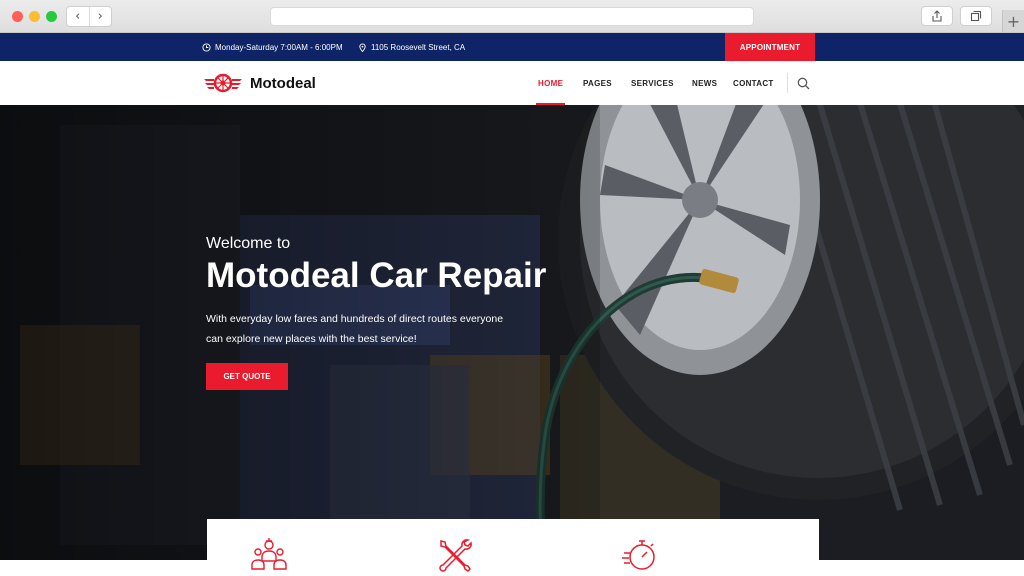 The height and width of the screenshot is (576, 1024). What do you see at coordinates (269, 554) in the screenshot?
I see `mechanics-team-icon` at bounding box center [269, 554].